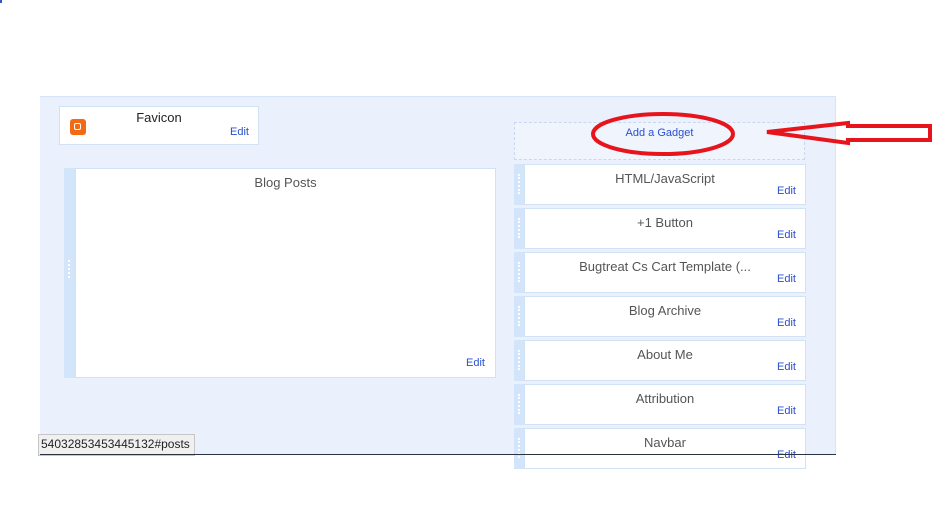  Describe the element at coordinates (438, 454) in the screenshot. I see `divider` at that location.